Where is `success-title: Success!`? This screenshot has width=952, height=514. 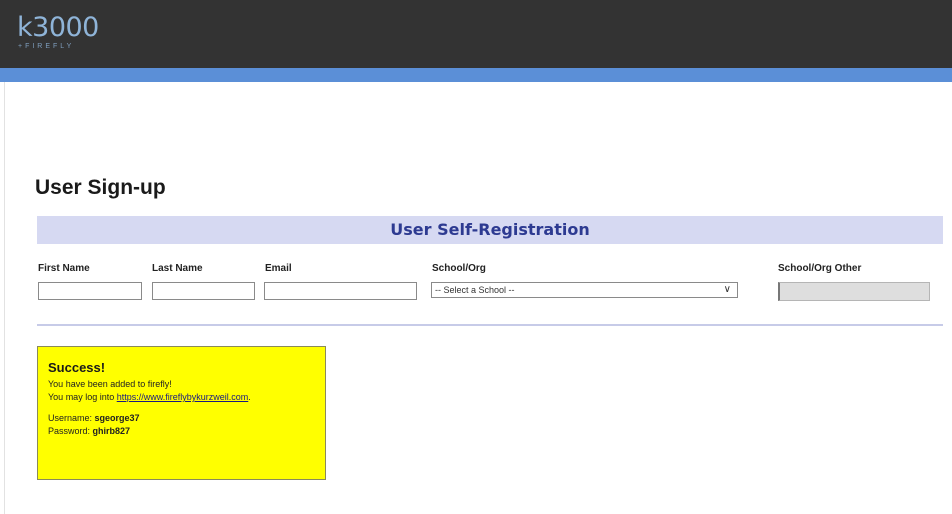
success-title: Success! is located at coordinates (77, 367).